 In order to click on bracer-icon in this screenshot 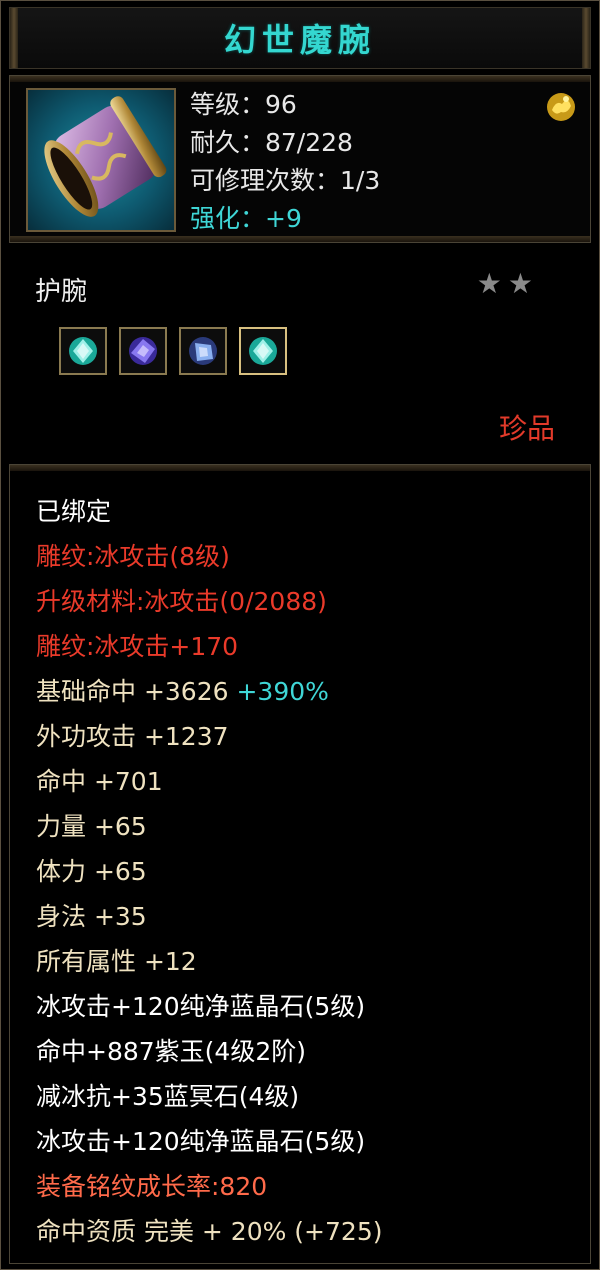, I will do `click(105, 156)`.